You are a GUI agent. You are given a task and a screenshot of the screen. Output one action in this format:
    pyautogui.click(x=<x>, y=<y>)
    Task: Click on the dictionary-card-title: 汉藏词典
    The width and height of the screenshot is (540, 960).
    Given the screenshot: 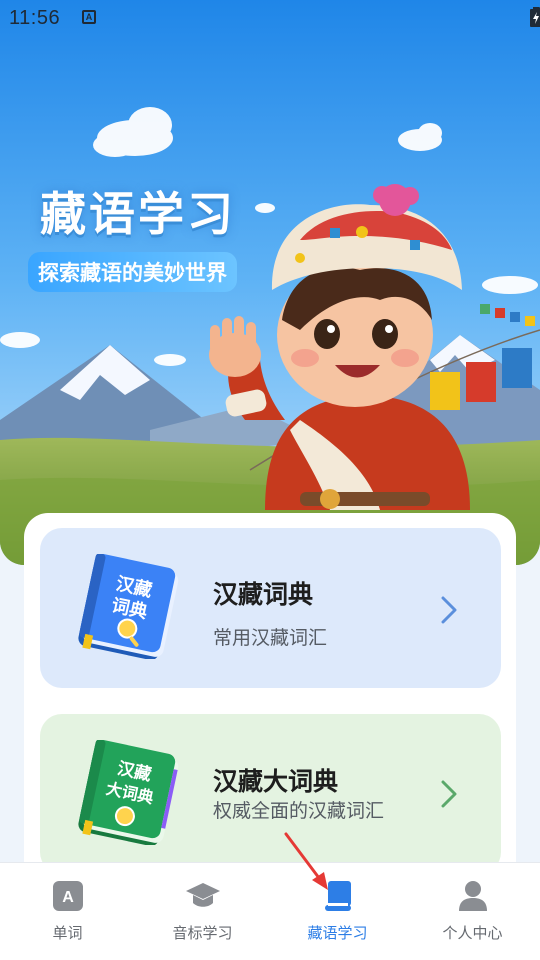 What is the action you would take?
    pyautogui.click(x=263, y=594)
    